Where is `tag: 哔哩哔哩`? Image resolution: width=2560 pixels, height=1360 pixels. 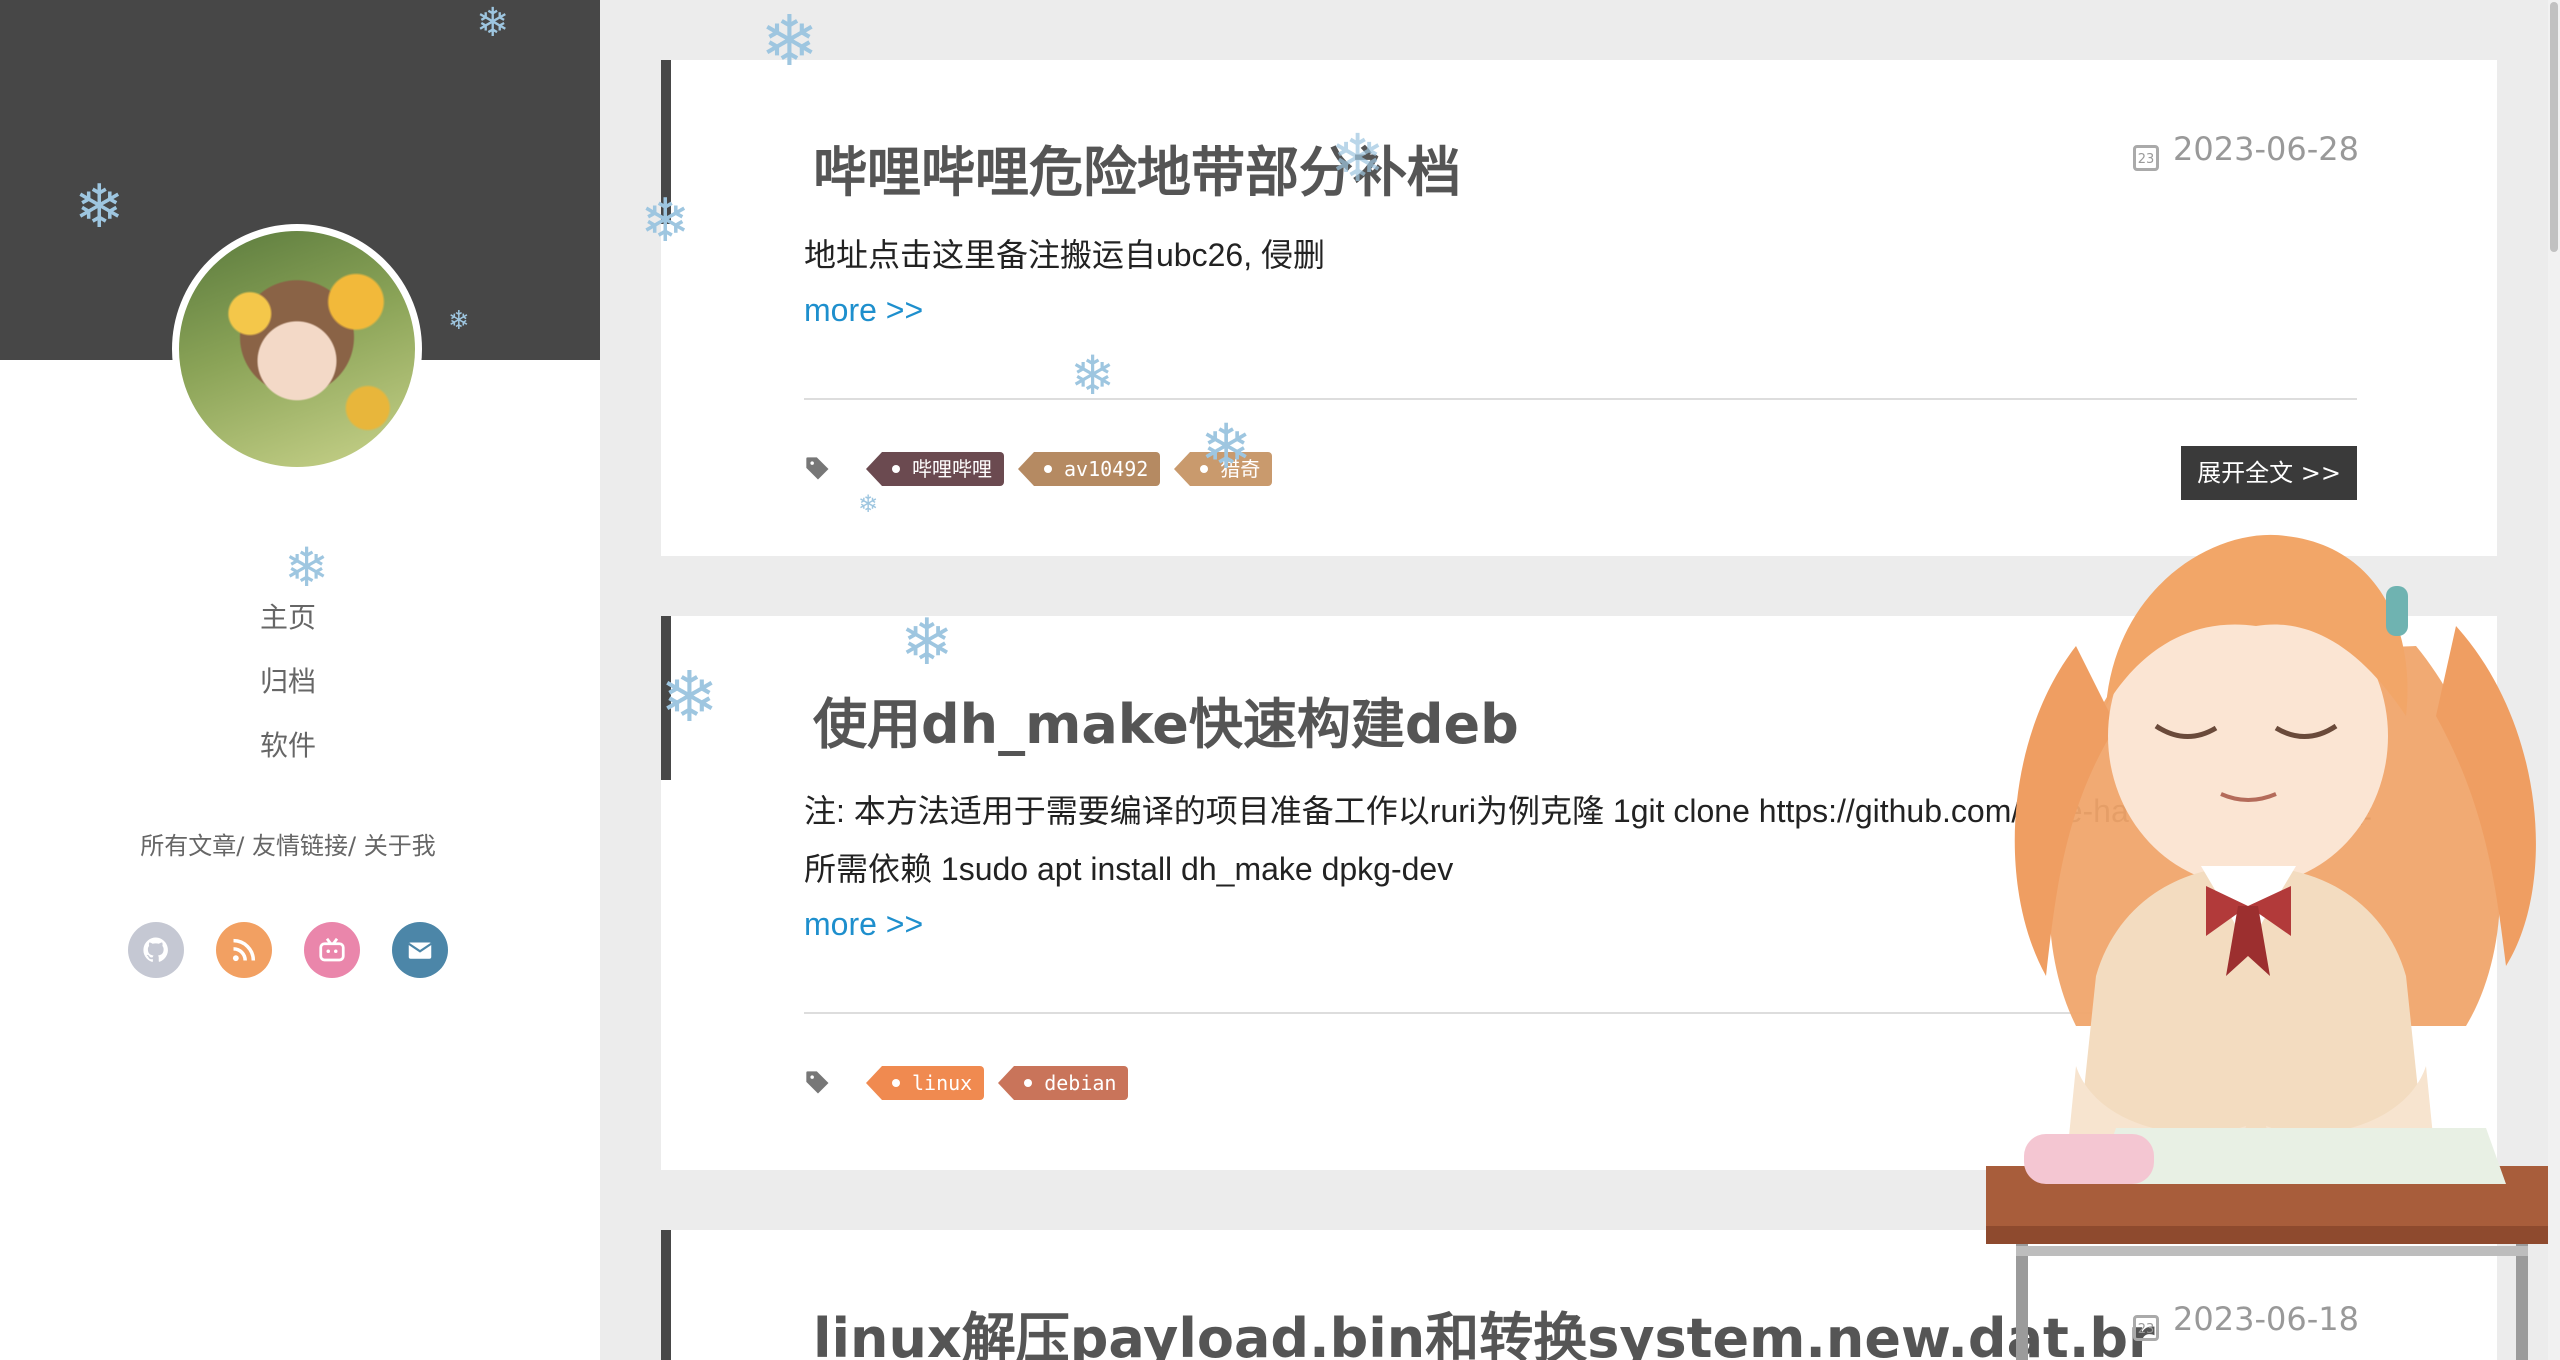
tag: 哔哩哔哩 is located at coordinates (935, 469).